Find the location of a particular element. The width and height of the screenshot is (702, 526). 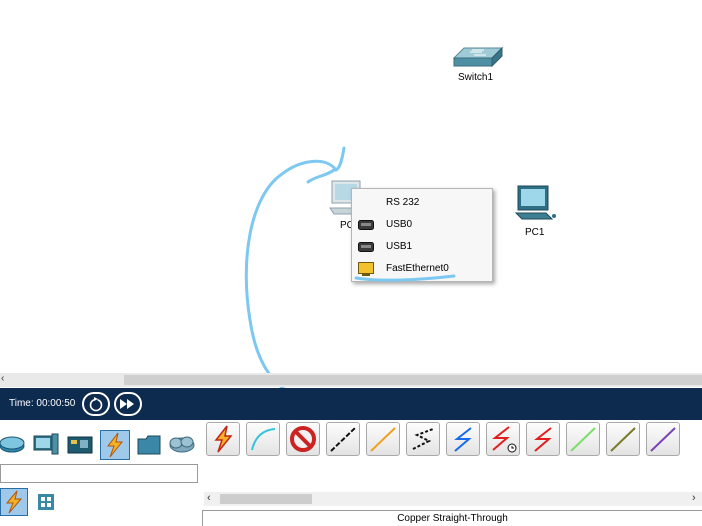

fiber-cable-icon is located at coordinates (423, 439).